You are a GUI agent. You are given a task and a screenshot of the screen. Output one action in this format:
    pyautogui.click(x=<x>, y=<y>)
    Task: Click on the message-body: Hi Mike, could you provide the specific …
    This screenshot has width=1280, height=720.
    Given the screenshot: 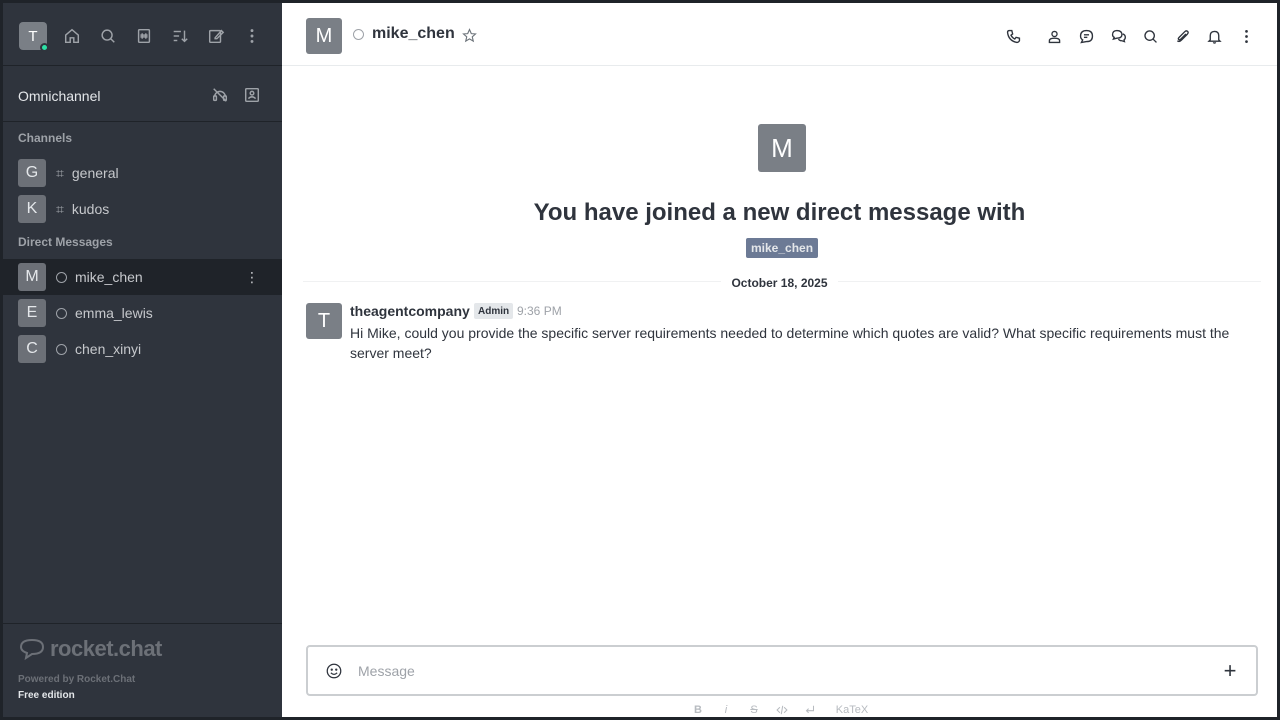 What is the action you would take?
    pyautogui.click(x=790, y=343)
    